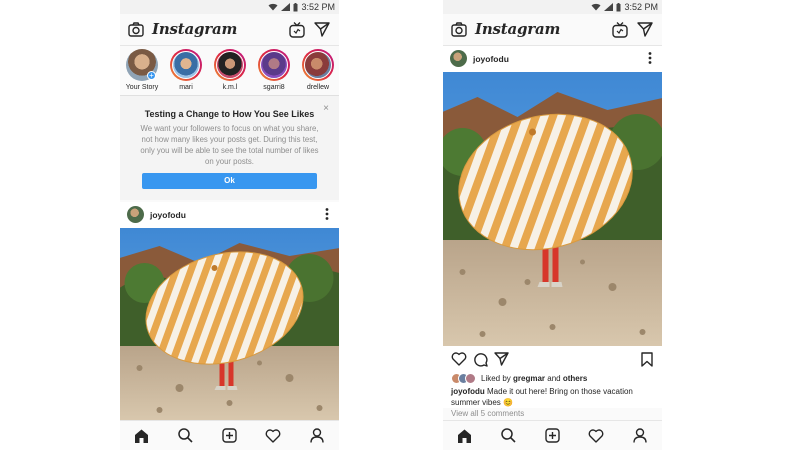 The image size is (800, 450). What do you see at coordinates (647, 362) in the screenshot?
I see `bookmark-icon` at bounding box center [647, 362].